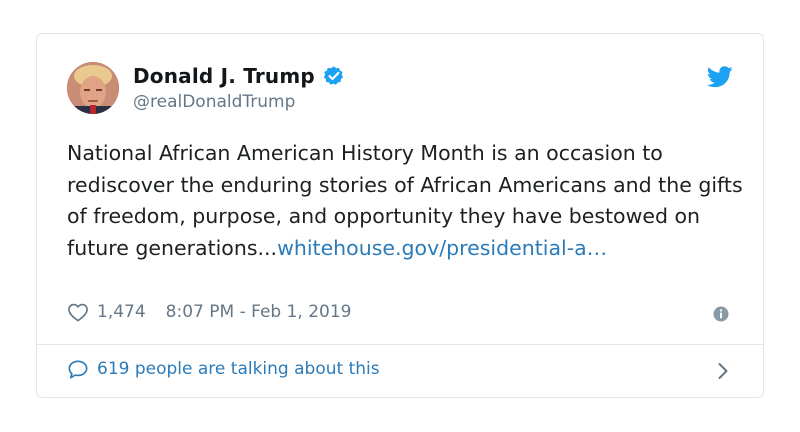 The image size is (800, 432). Describe the element at coordinates (238, 369) in the screenshot. I see `talking-about-text: 619 people are talking about this` at that location.